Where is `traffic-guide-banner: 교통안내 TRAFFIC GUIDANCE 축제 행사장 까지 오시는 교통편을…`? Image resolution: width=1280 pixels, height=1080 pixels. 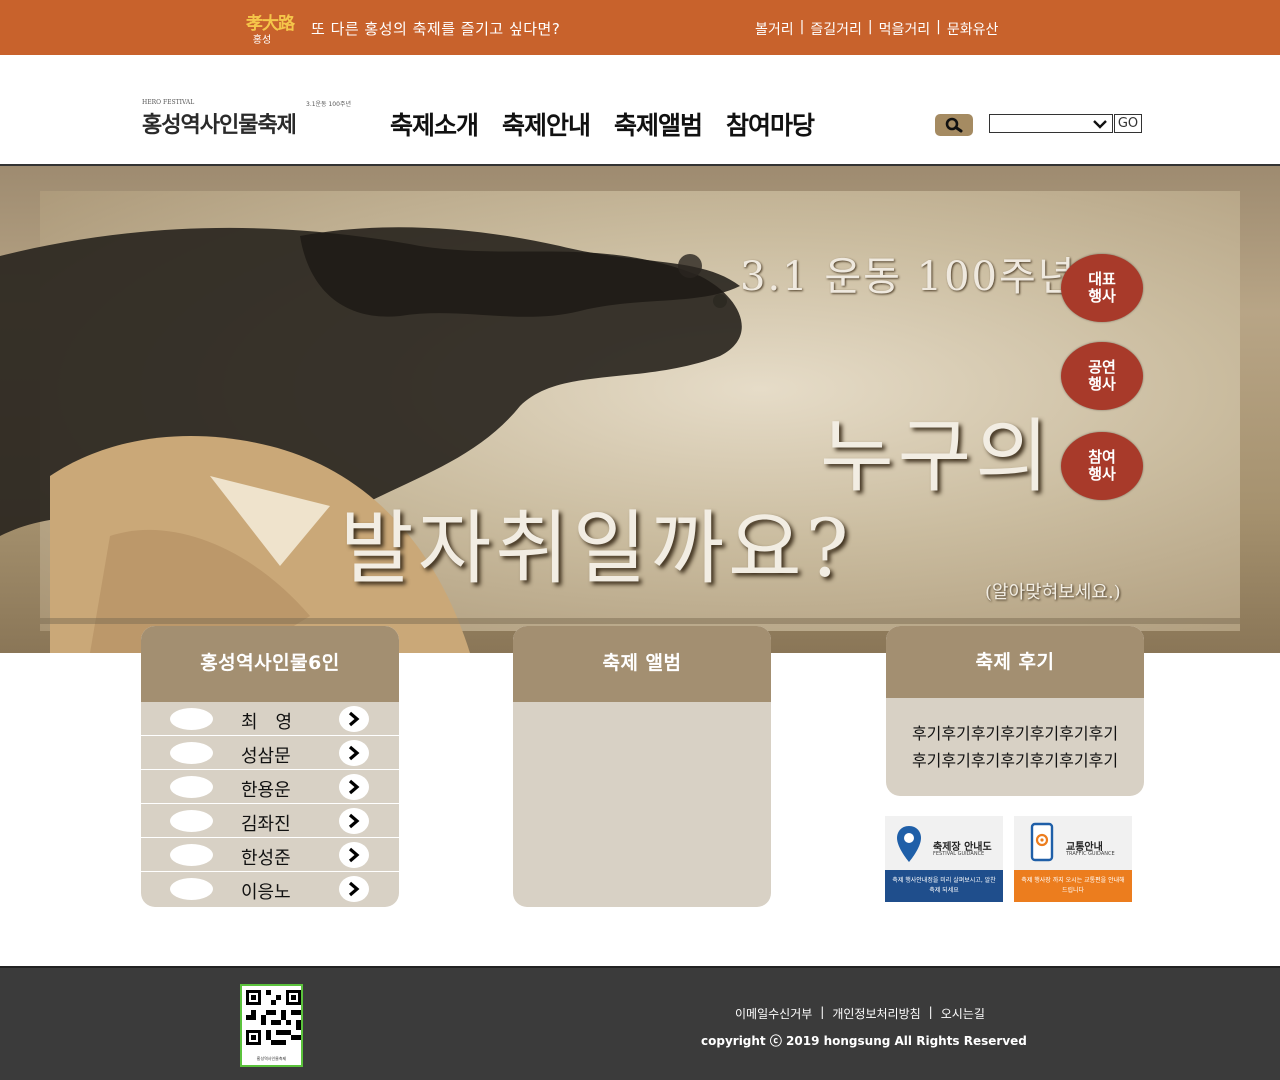
traffic-guide-banner: 교통안내 TRAFFIC GUIDANCE 축제 행사장 까지 오시는 교통편을… is located at coordinates (1073, 859).